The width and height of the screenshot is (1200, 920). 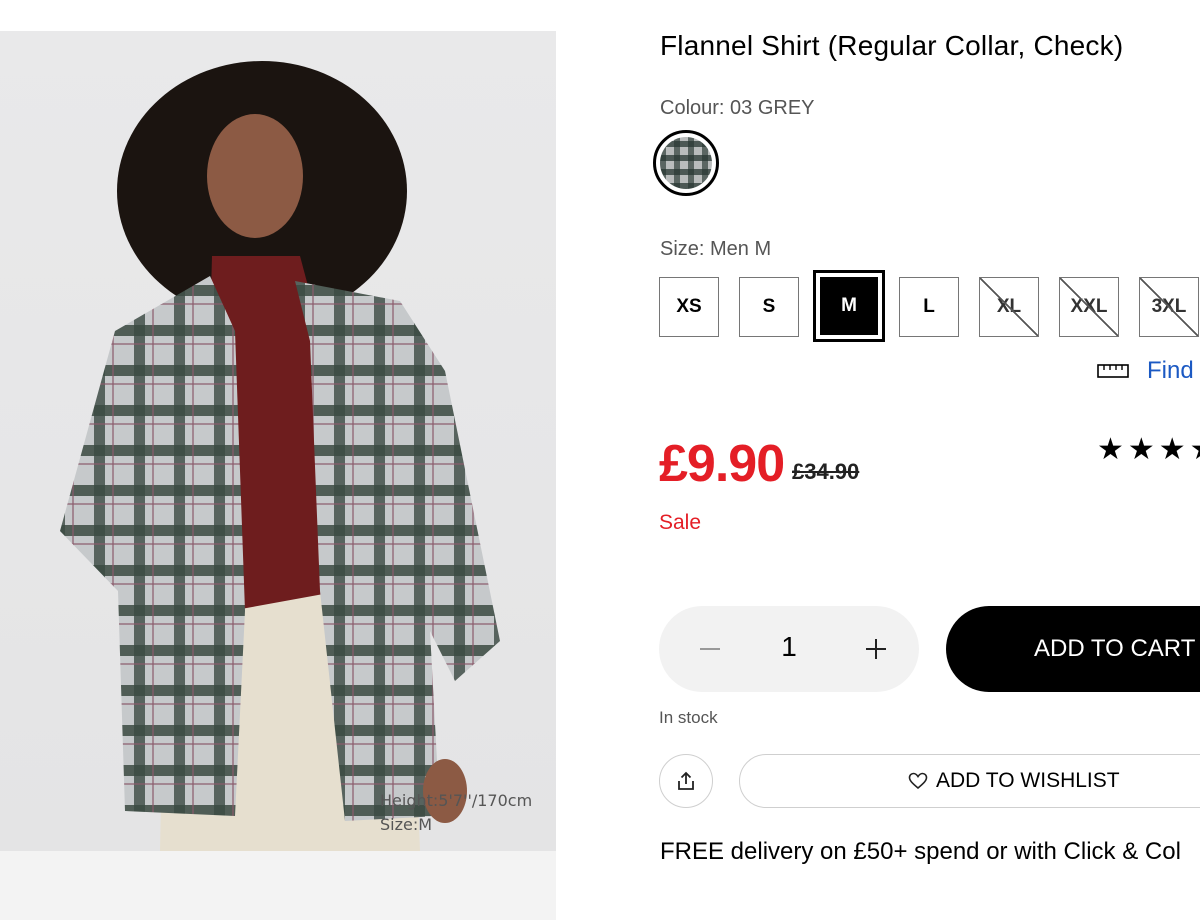 I want to click on share-button, so click(x=686, y=781).